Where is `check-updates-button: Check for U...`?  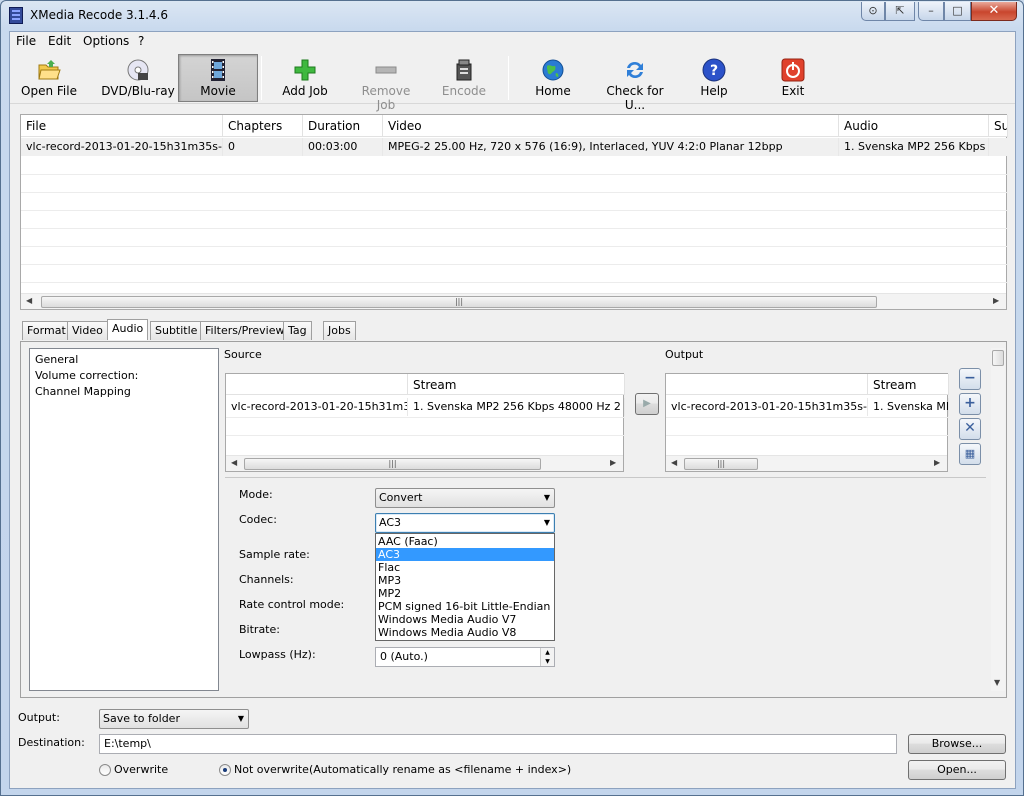
check-updates-button: Check for U... is located at coordinates (635, 83).